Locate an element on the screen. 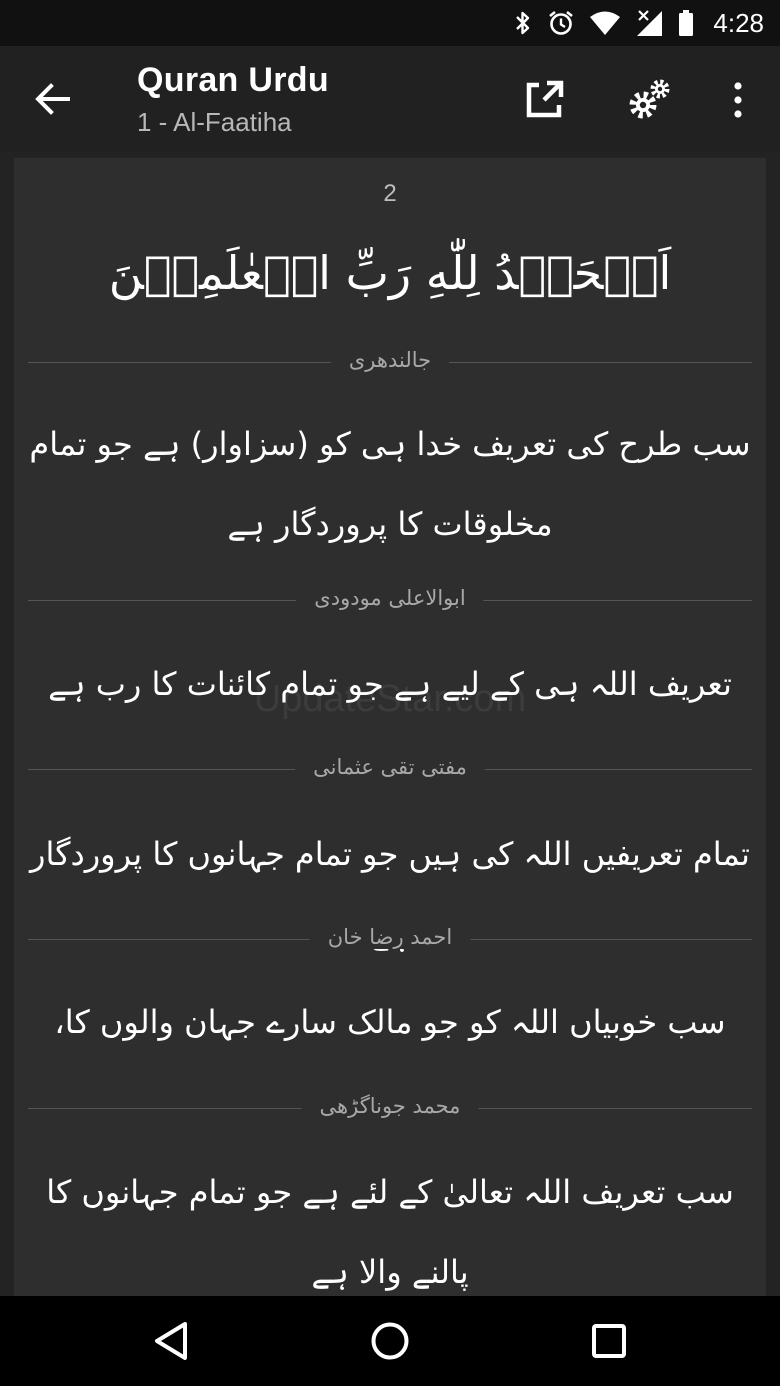 This screenshot has width=780, height=1386. bluetooth-icon is located at coordinates (523, 23).